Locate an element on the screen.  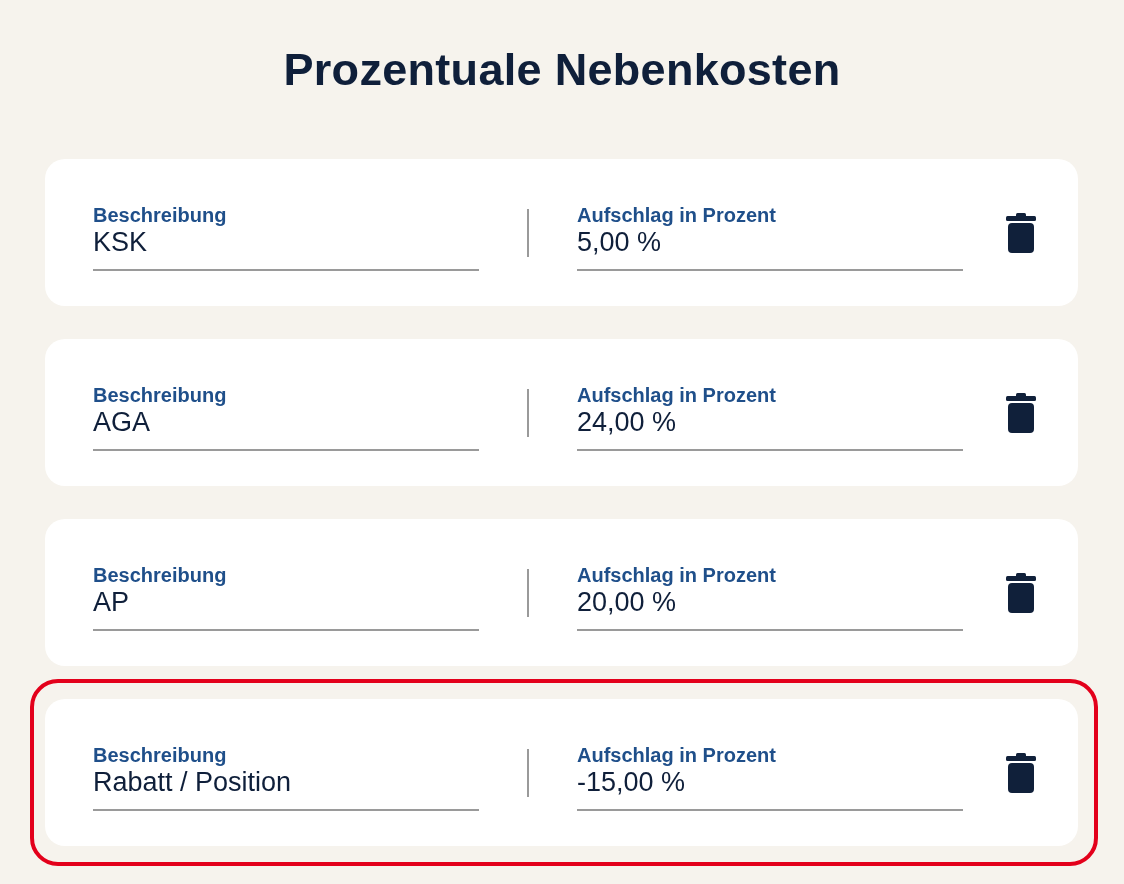
input-field: 20,00 % is located at coordinates (770, 608).